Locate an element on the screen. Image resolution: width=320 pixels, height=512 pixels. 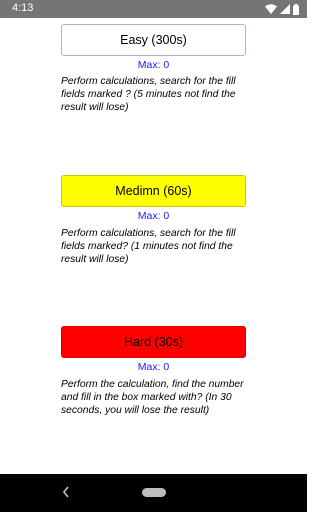
hard-level-button: Hard (30s) is located at coordinates (153, 342).